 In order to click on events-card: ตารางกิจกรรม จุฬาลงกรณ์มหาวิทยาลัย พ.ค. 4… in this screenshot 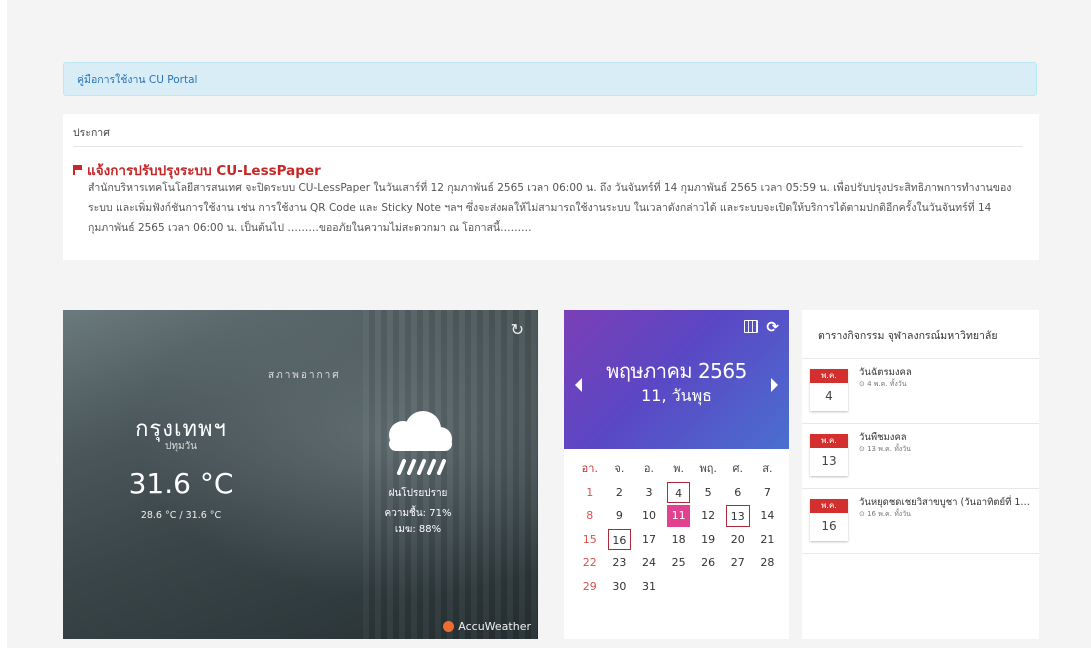, I will do `click(920, 474)`.